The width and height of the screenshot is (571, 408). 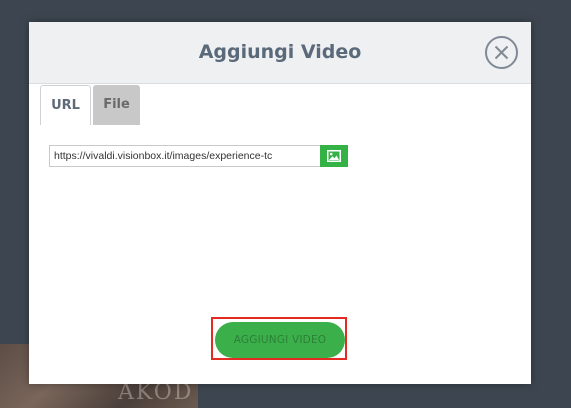 I want to click on dialog-header: Aggiungi Video, so click(x=280, y=53).